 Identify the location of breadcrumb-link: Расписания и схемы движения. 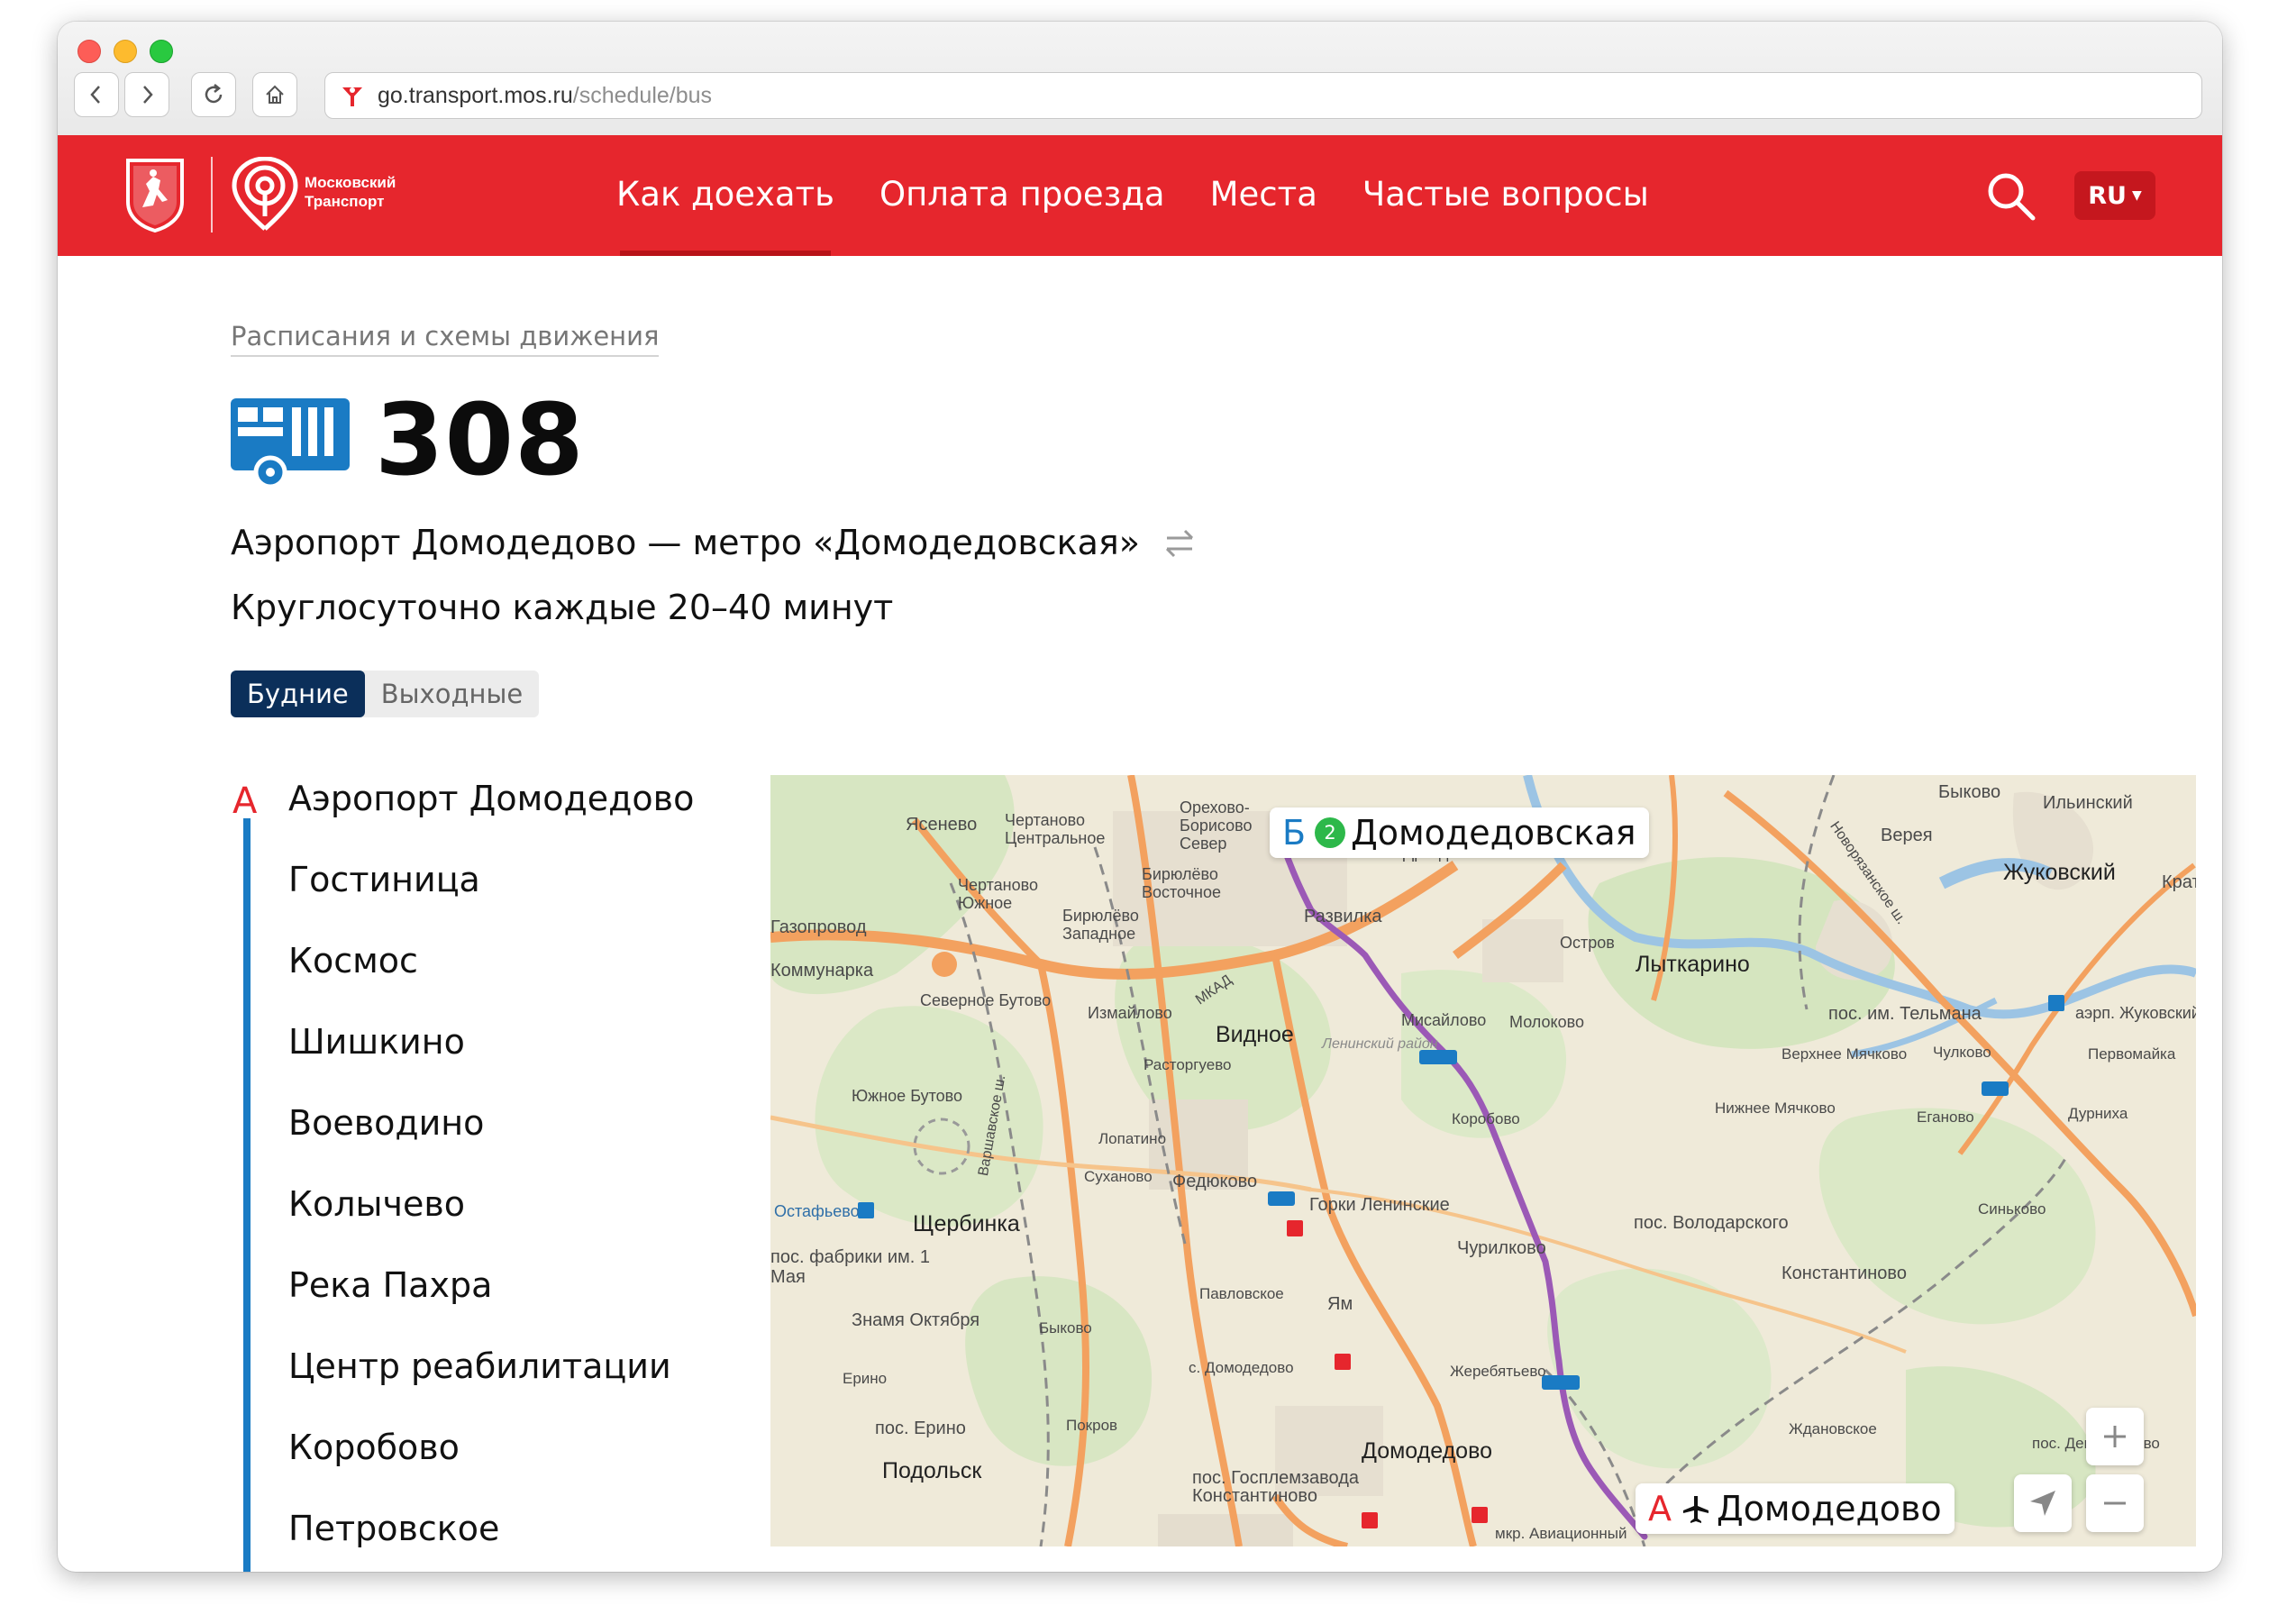
(445, 339).